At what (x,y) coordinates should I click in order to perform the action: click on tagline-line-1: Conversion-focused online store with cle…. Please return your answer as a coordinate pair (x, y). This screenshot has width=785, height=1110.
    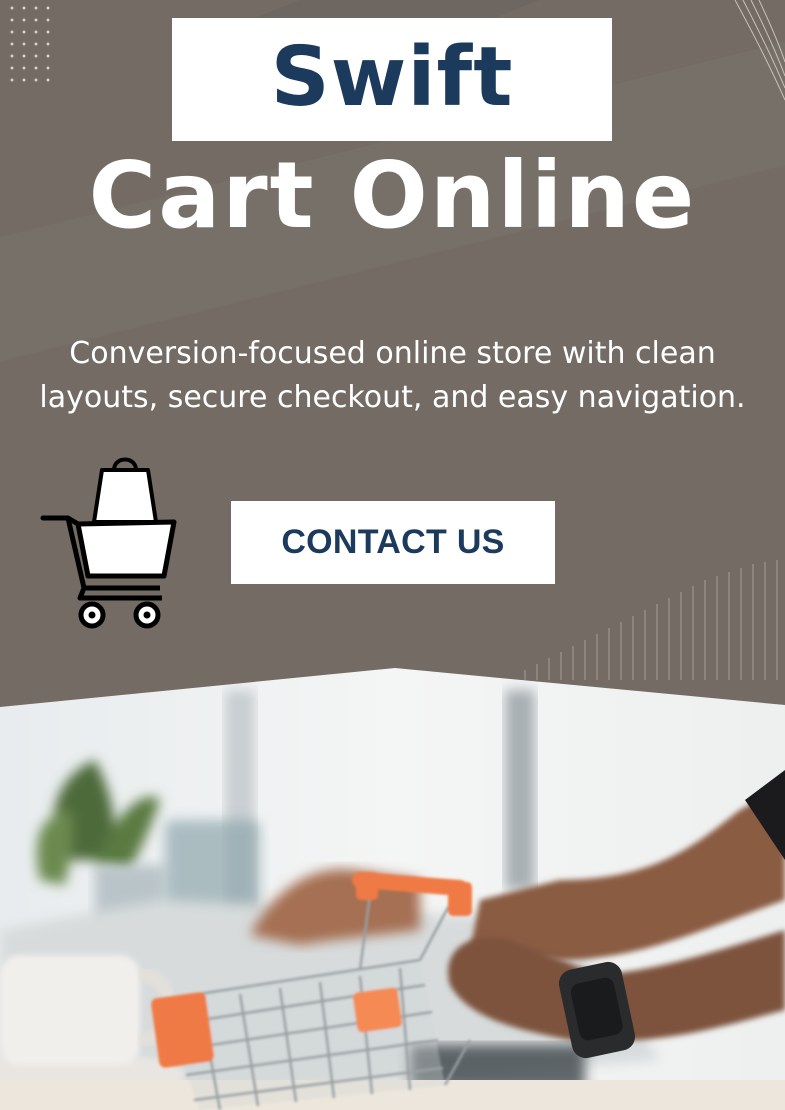
    Looking at the image, I should click on (392, 353).